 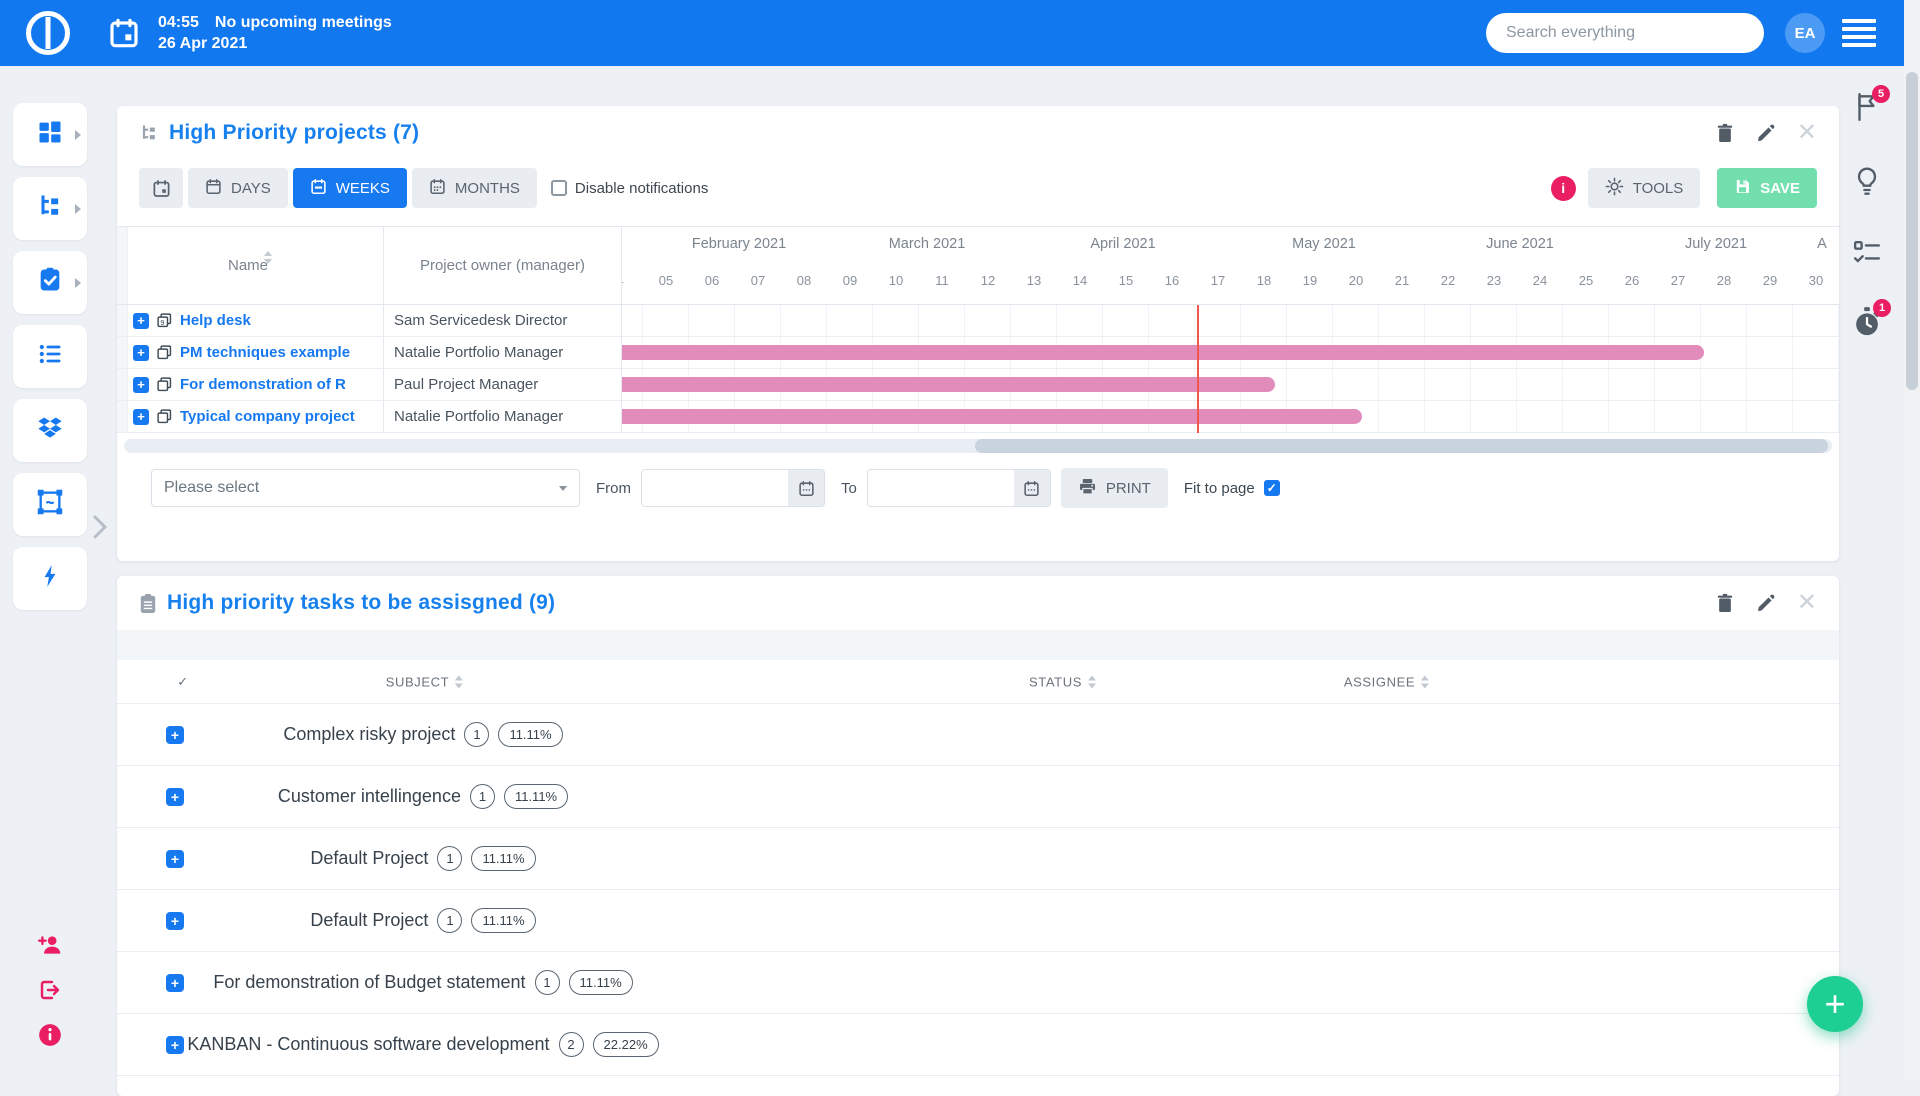 What do you see at coordinates (1644, 188) in the screenshot?
I see `tools-button: TOOLS` at bounding box center [1644, 188].